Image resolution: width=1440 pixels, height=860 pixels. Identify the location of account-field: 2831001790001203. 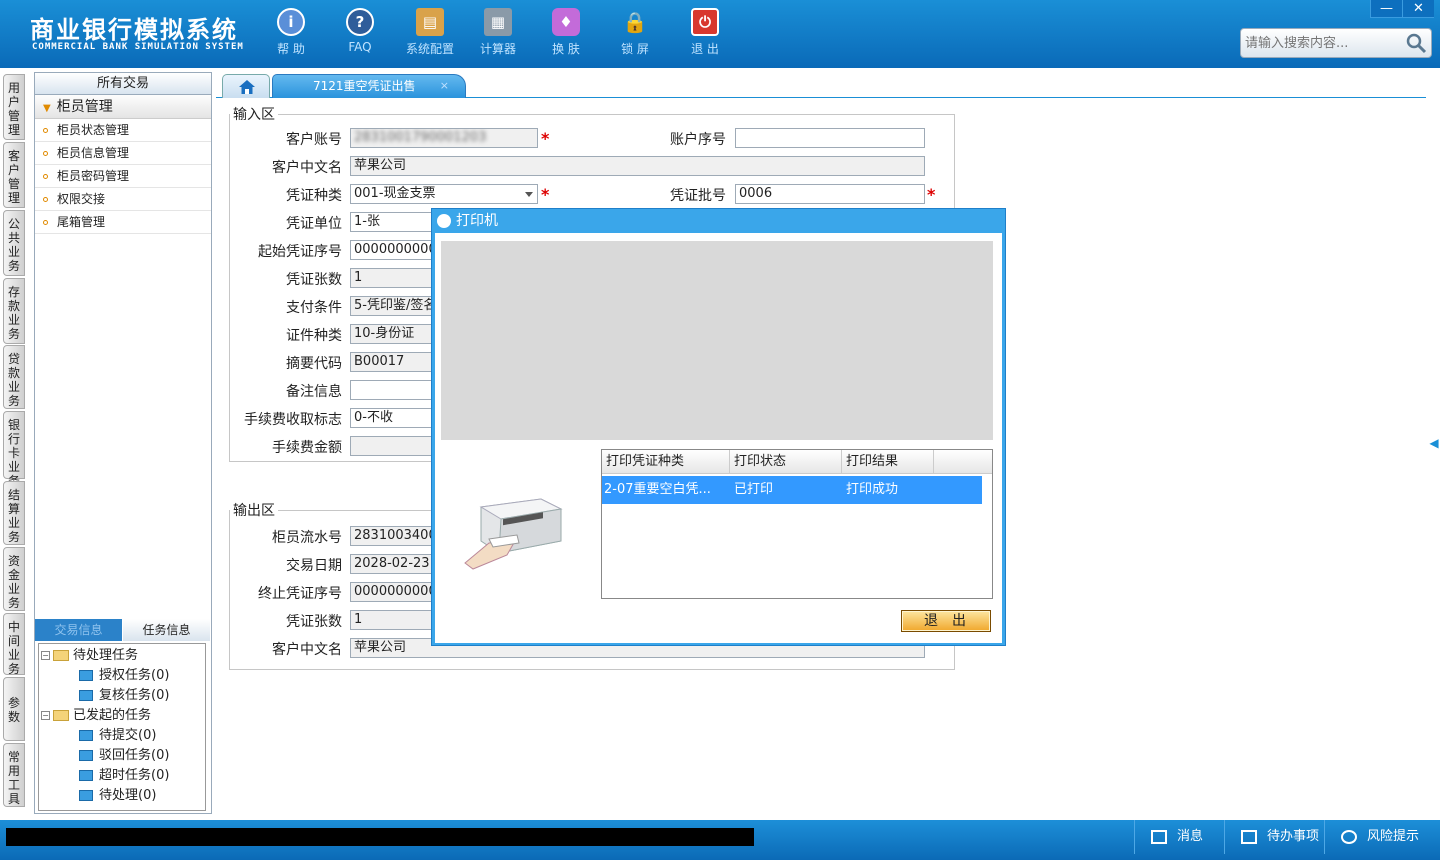
(444, 138).